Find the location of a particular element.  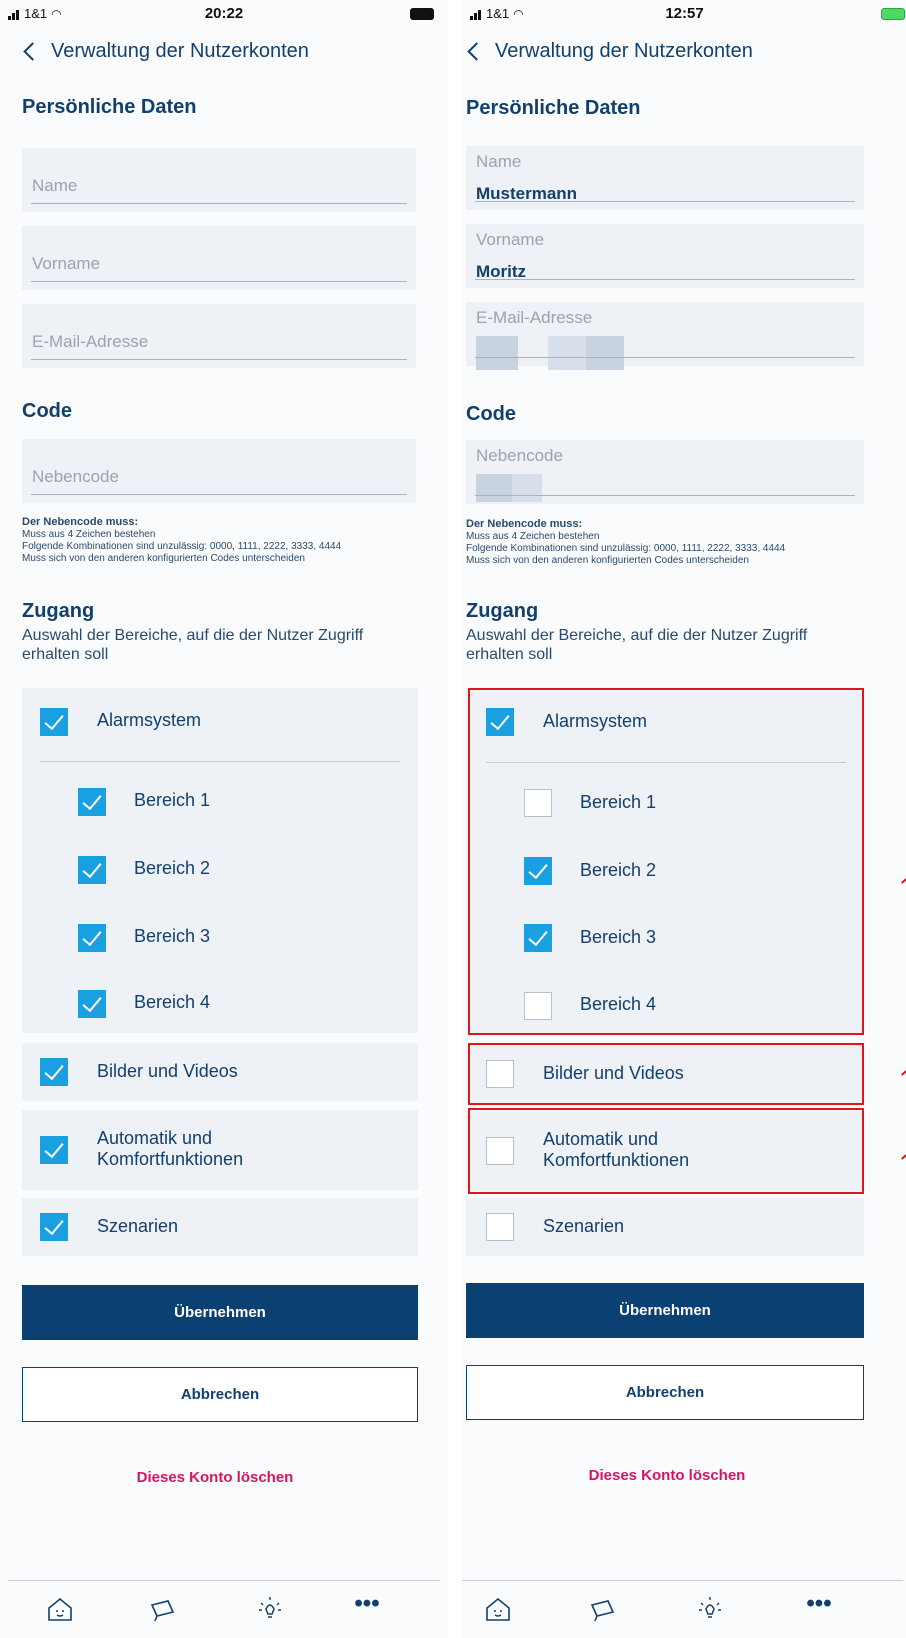

divider is located at coordinates (220, 761).